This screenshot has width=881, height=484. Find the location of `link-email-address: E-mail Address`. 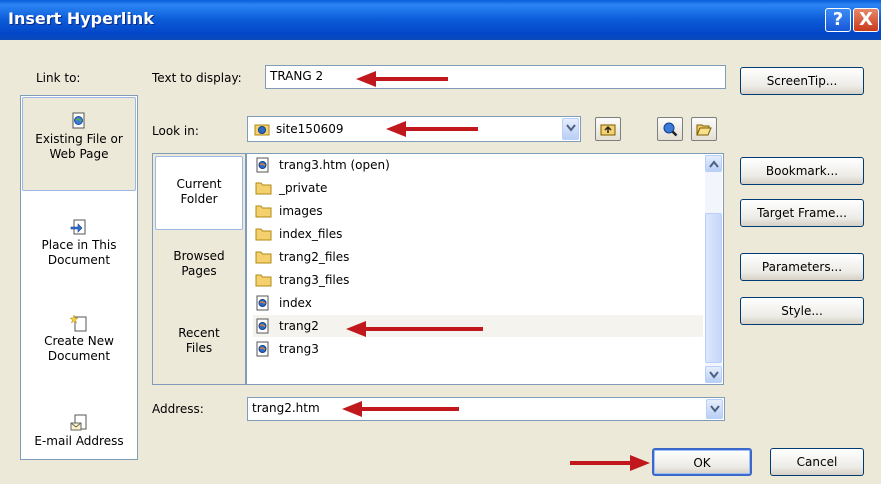

link-email-address: E-mail Address is located at coordinates (79, 434).